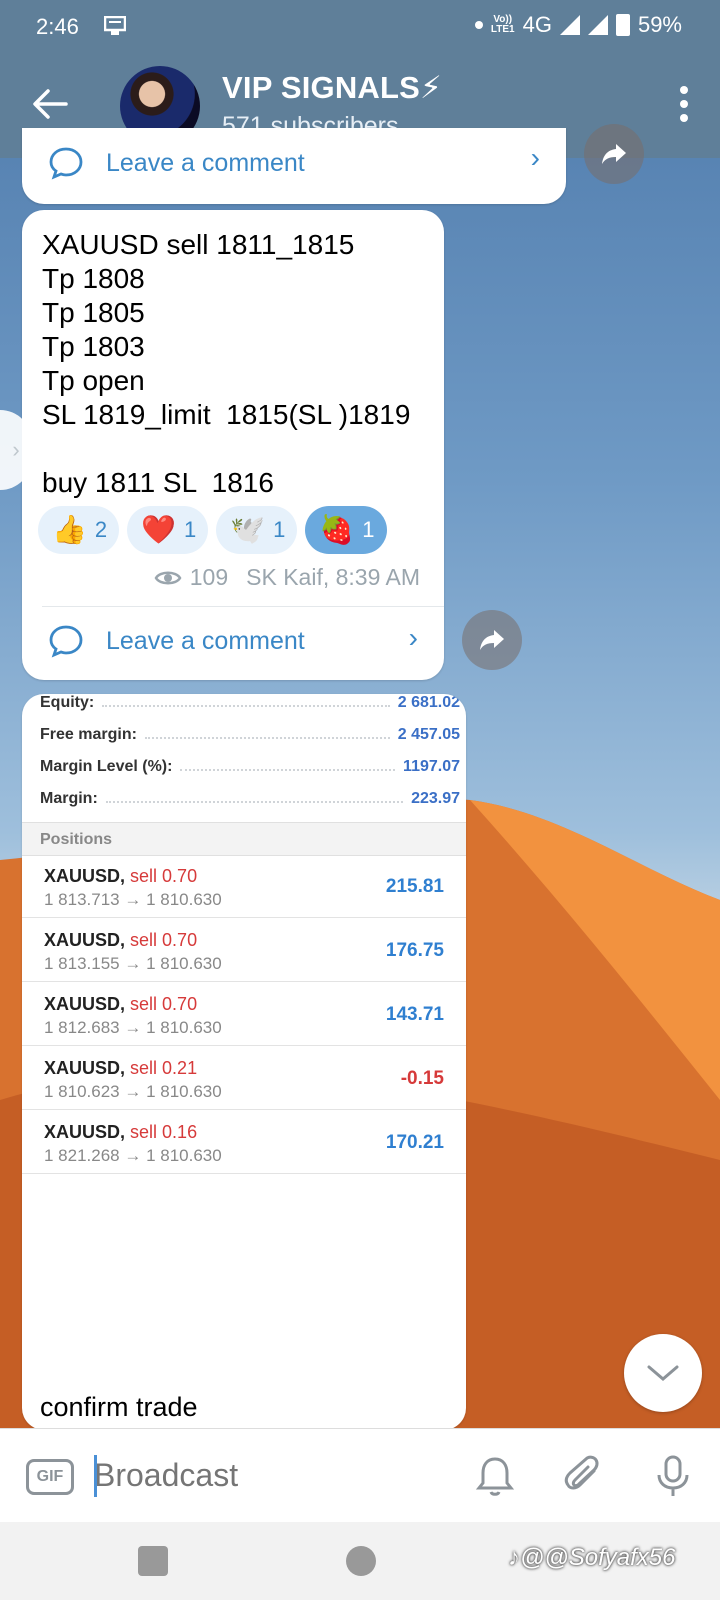 This screenshot has width=720, height=1600. Describe the element at coordinates (274, 1475) in the screenshot. I see `broadcast-input` at that location.